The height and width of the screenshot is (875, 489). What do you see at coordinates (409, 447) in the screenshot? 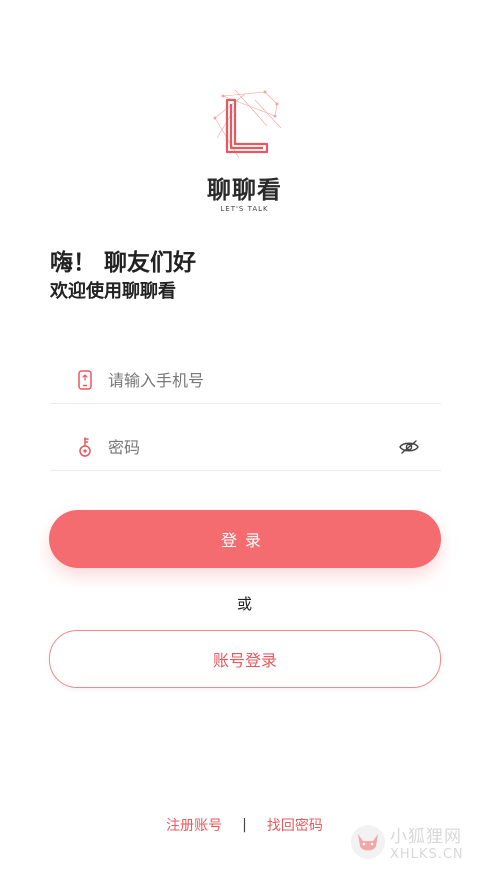
I see `eye-off-icon` at bounding box center [409, 447].